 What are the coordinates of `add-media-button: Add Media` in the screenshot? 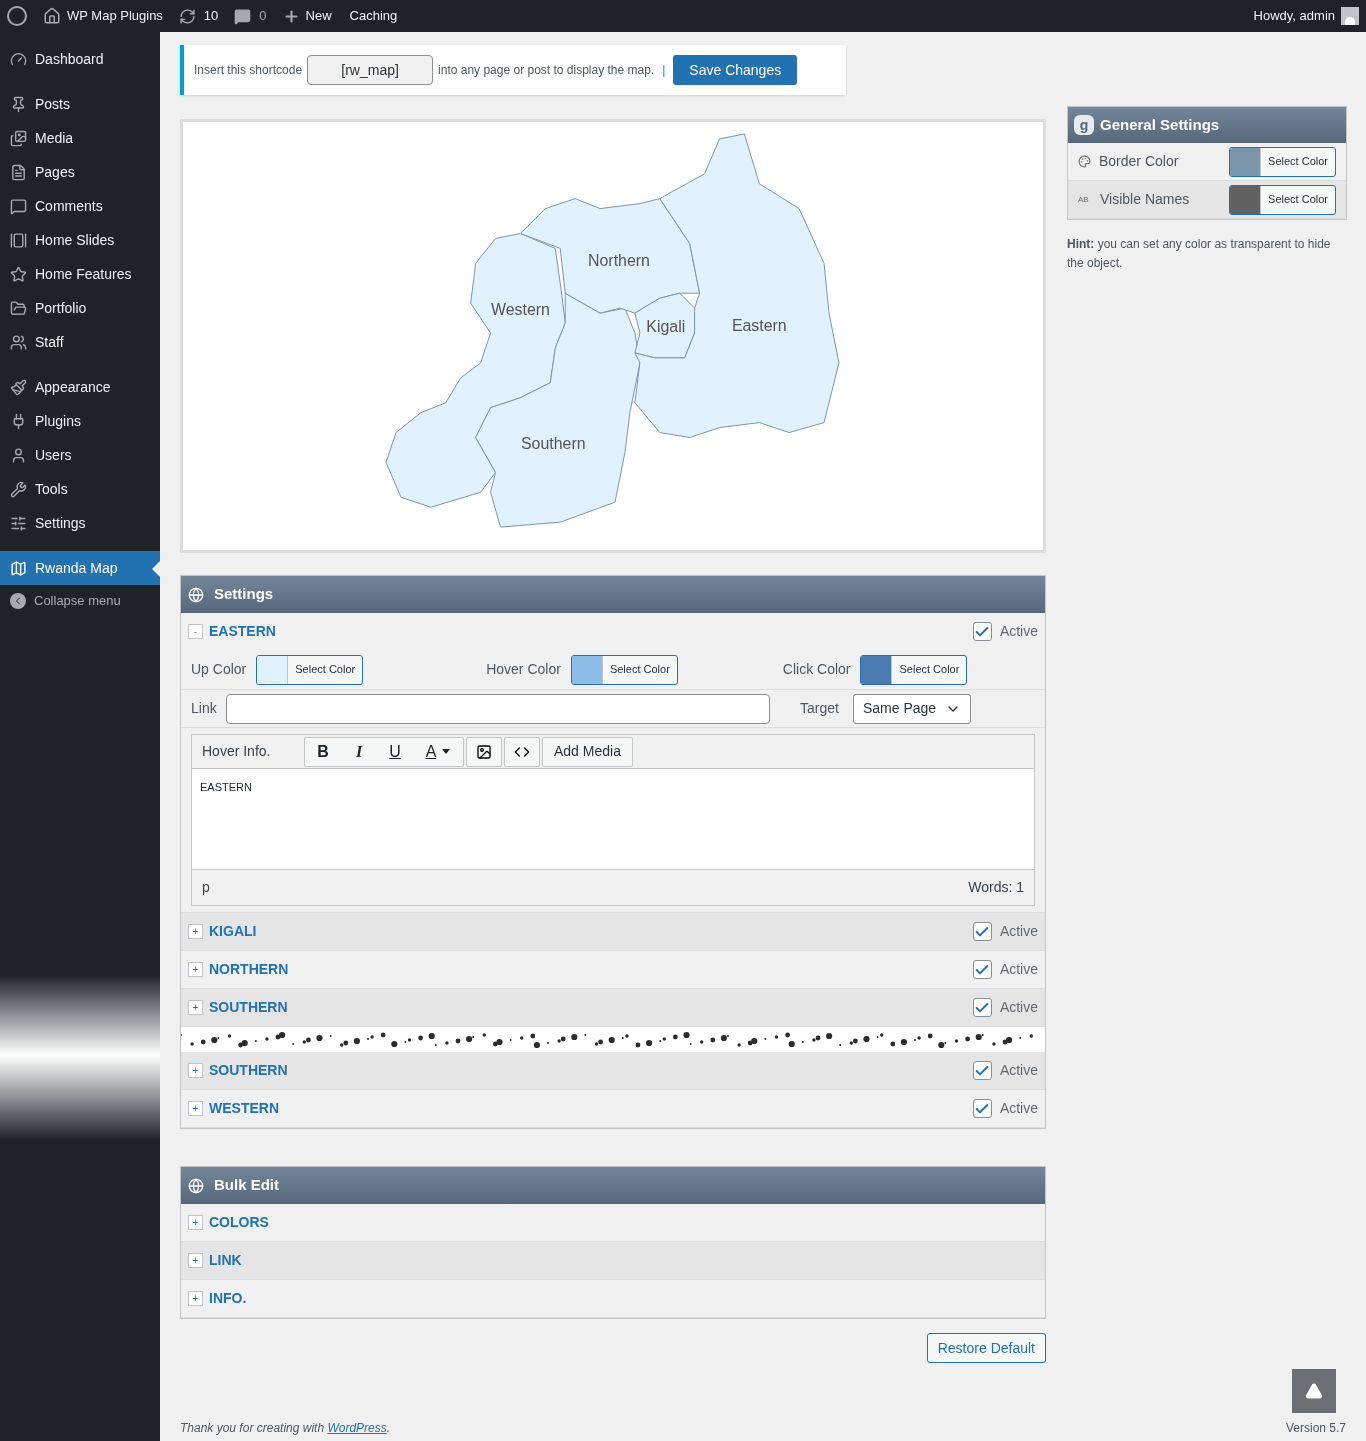 It's located at (587, 751).